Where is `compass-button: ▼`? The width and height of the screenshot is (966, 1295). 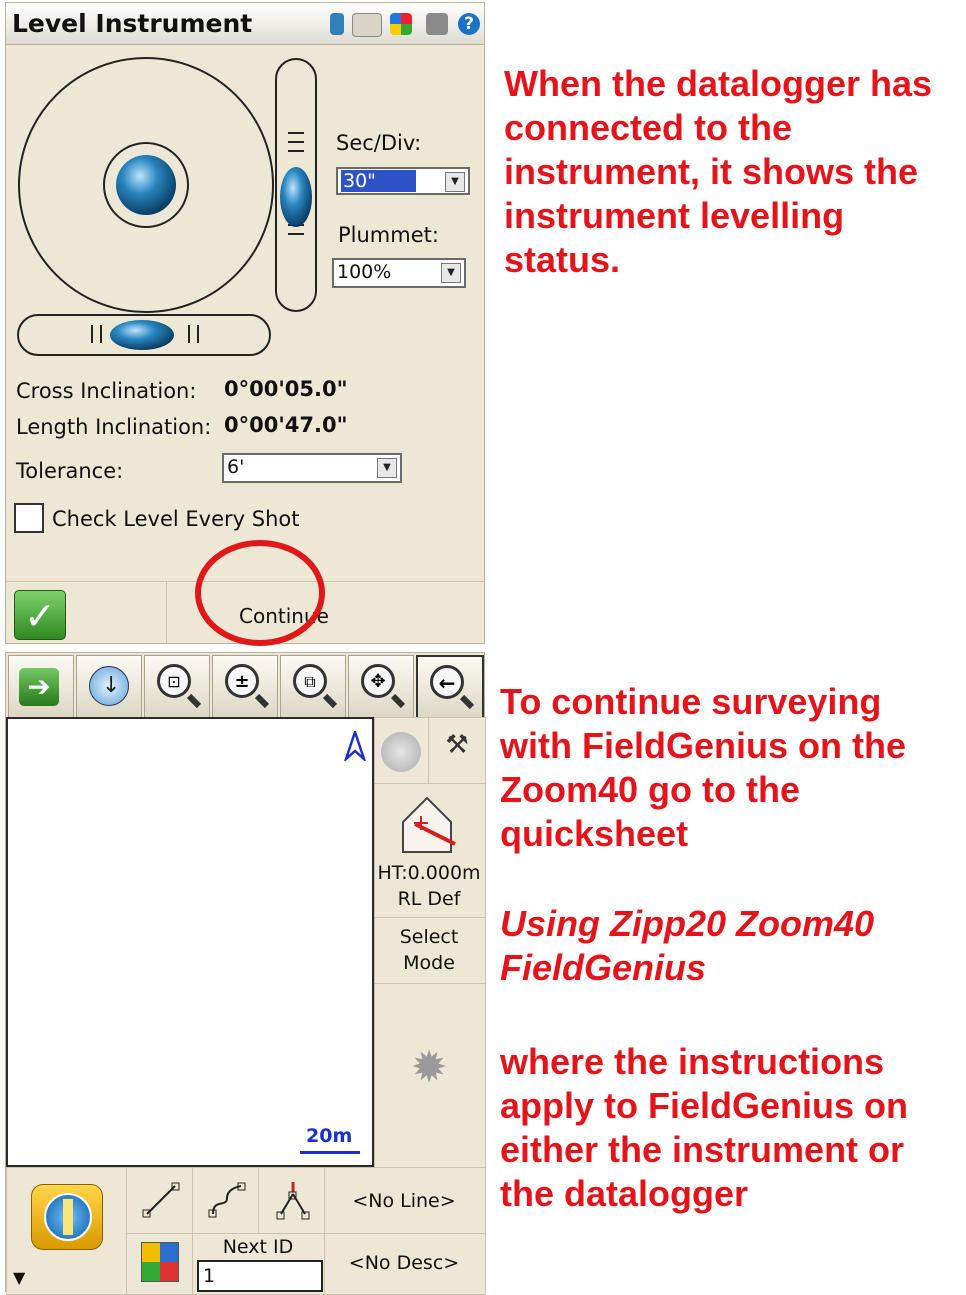 compass-button: ▼ is located at coordinates (67, 1231).